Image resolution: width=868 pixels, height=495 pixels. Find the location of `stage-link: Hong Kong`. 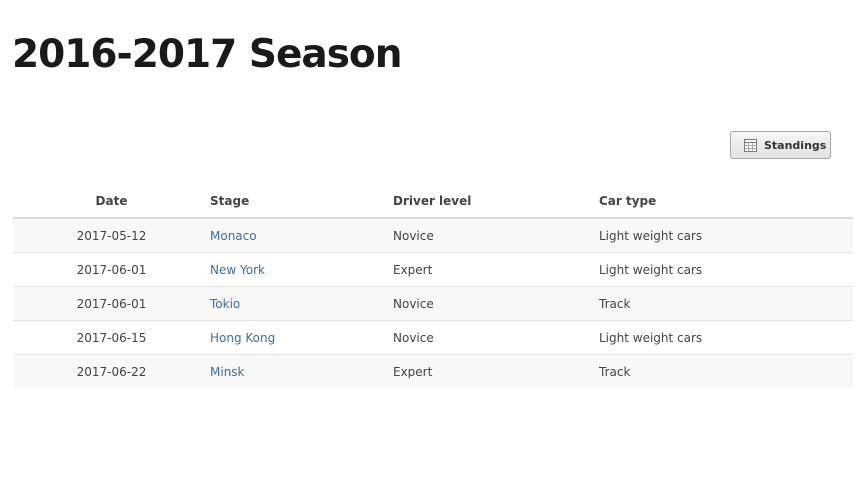

stage-link: Hong Kong is located at coordinates (242, 338).